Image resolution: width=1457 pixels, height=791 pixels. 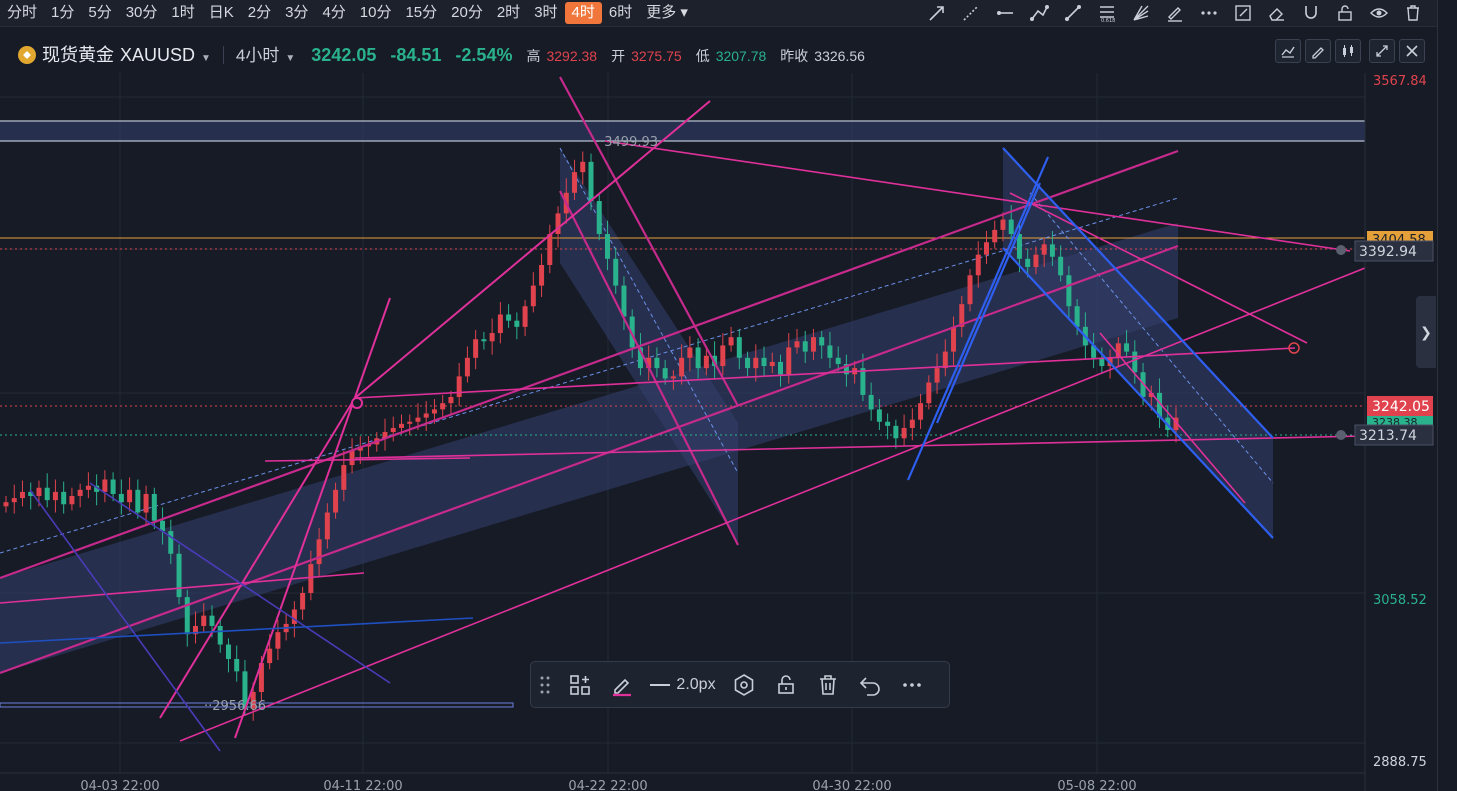 I want to click on price-change: -84.51, so click(x=416, y=55).